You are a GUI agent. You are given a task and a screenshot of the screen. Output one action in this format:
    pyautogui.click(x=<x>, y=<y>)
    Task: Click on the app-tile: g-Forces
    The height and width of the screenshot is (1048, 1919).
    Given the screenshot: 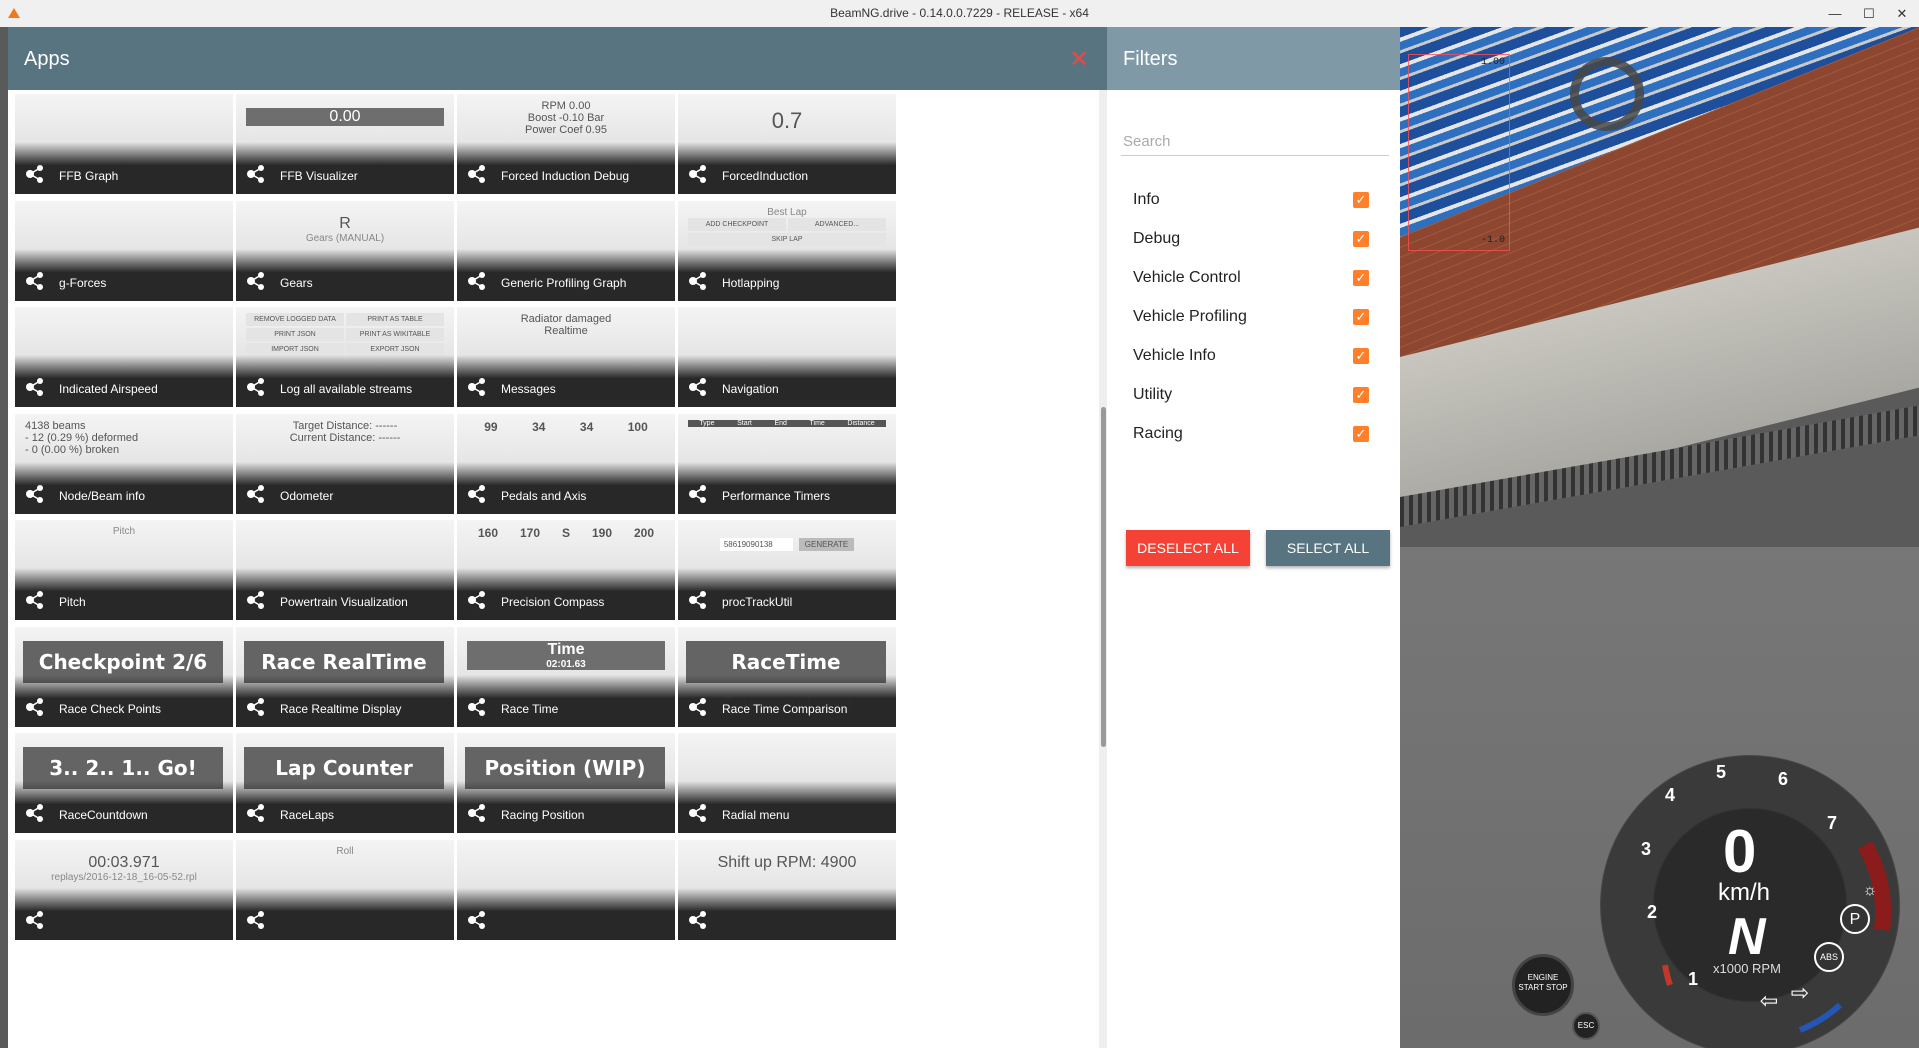 What is the action you would take?
    pyautogui.click(x=124, y=251)
    